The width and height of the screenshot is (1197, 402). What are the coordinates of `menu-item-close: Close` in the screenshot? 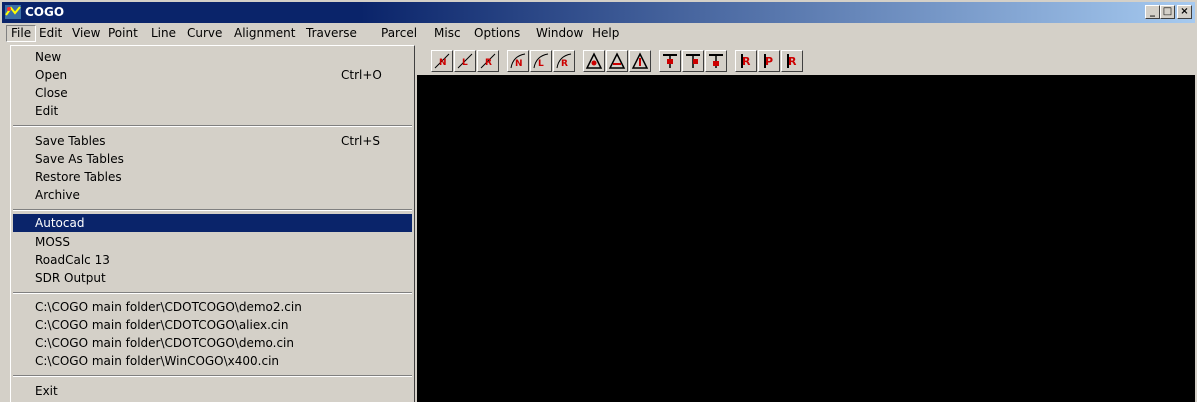 It's located at (212, 93).